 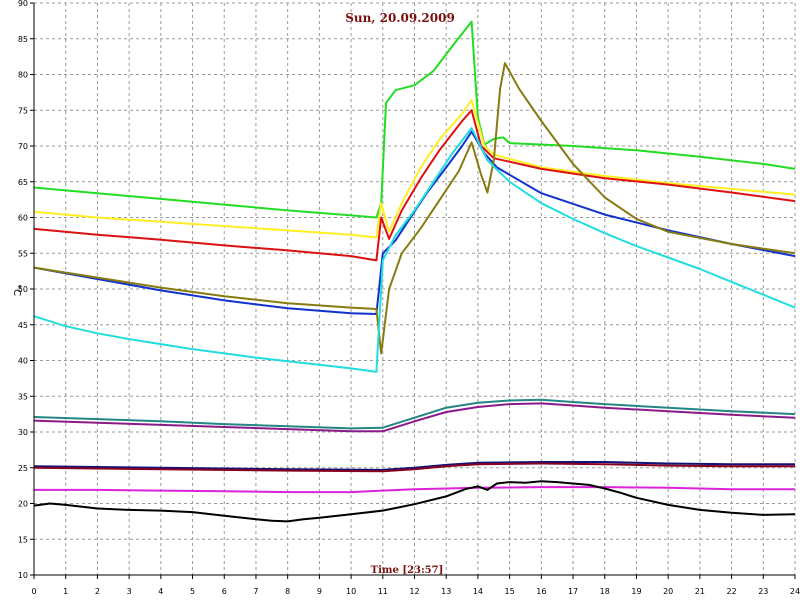 What do you see at coordinates (287, 591) in the screenshot?
I see `x-tick-label: 8` at bounding box center [287, 591].